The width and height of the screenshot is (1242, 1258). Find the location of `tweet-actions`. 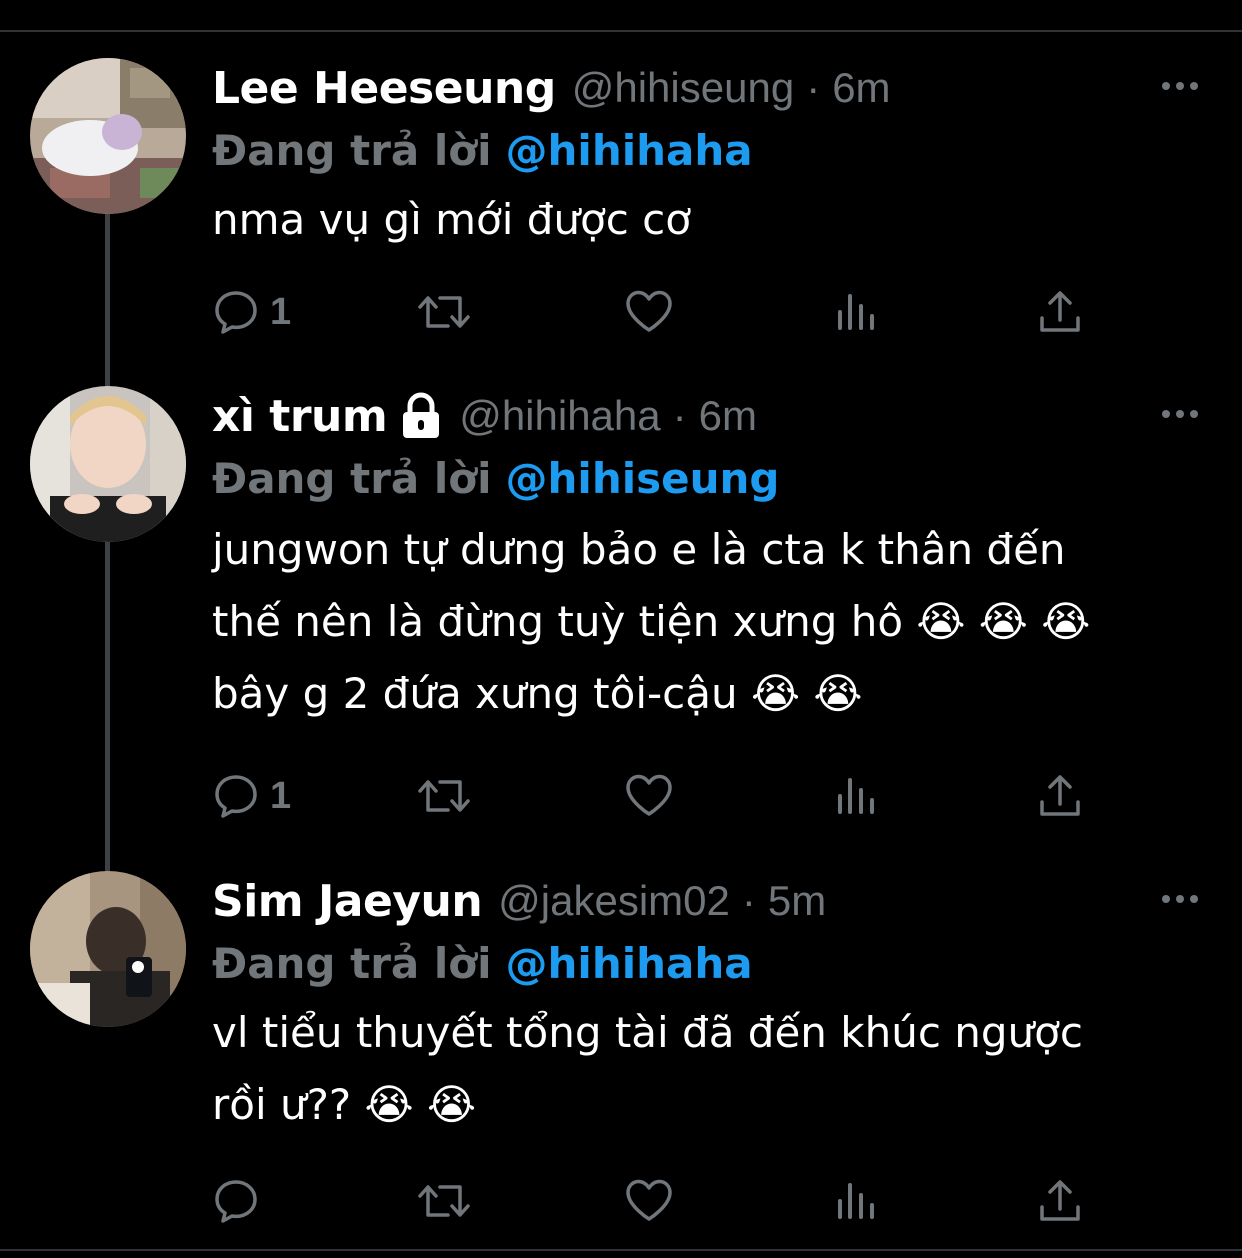

tweet-actions is located at coordinates (662, 1201).